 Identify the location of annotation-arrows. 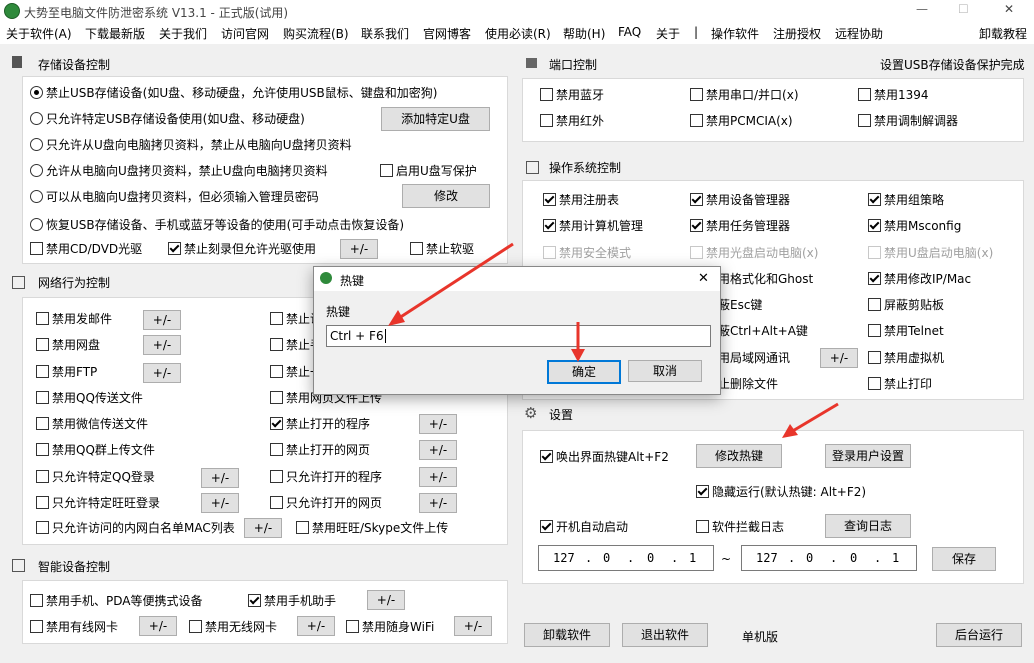
(613, 340).